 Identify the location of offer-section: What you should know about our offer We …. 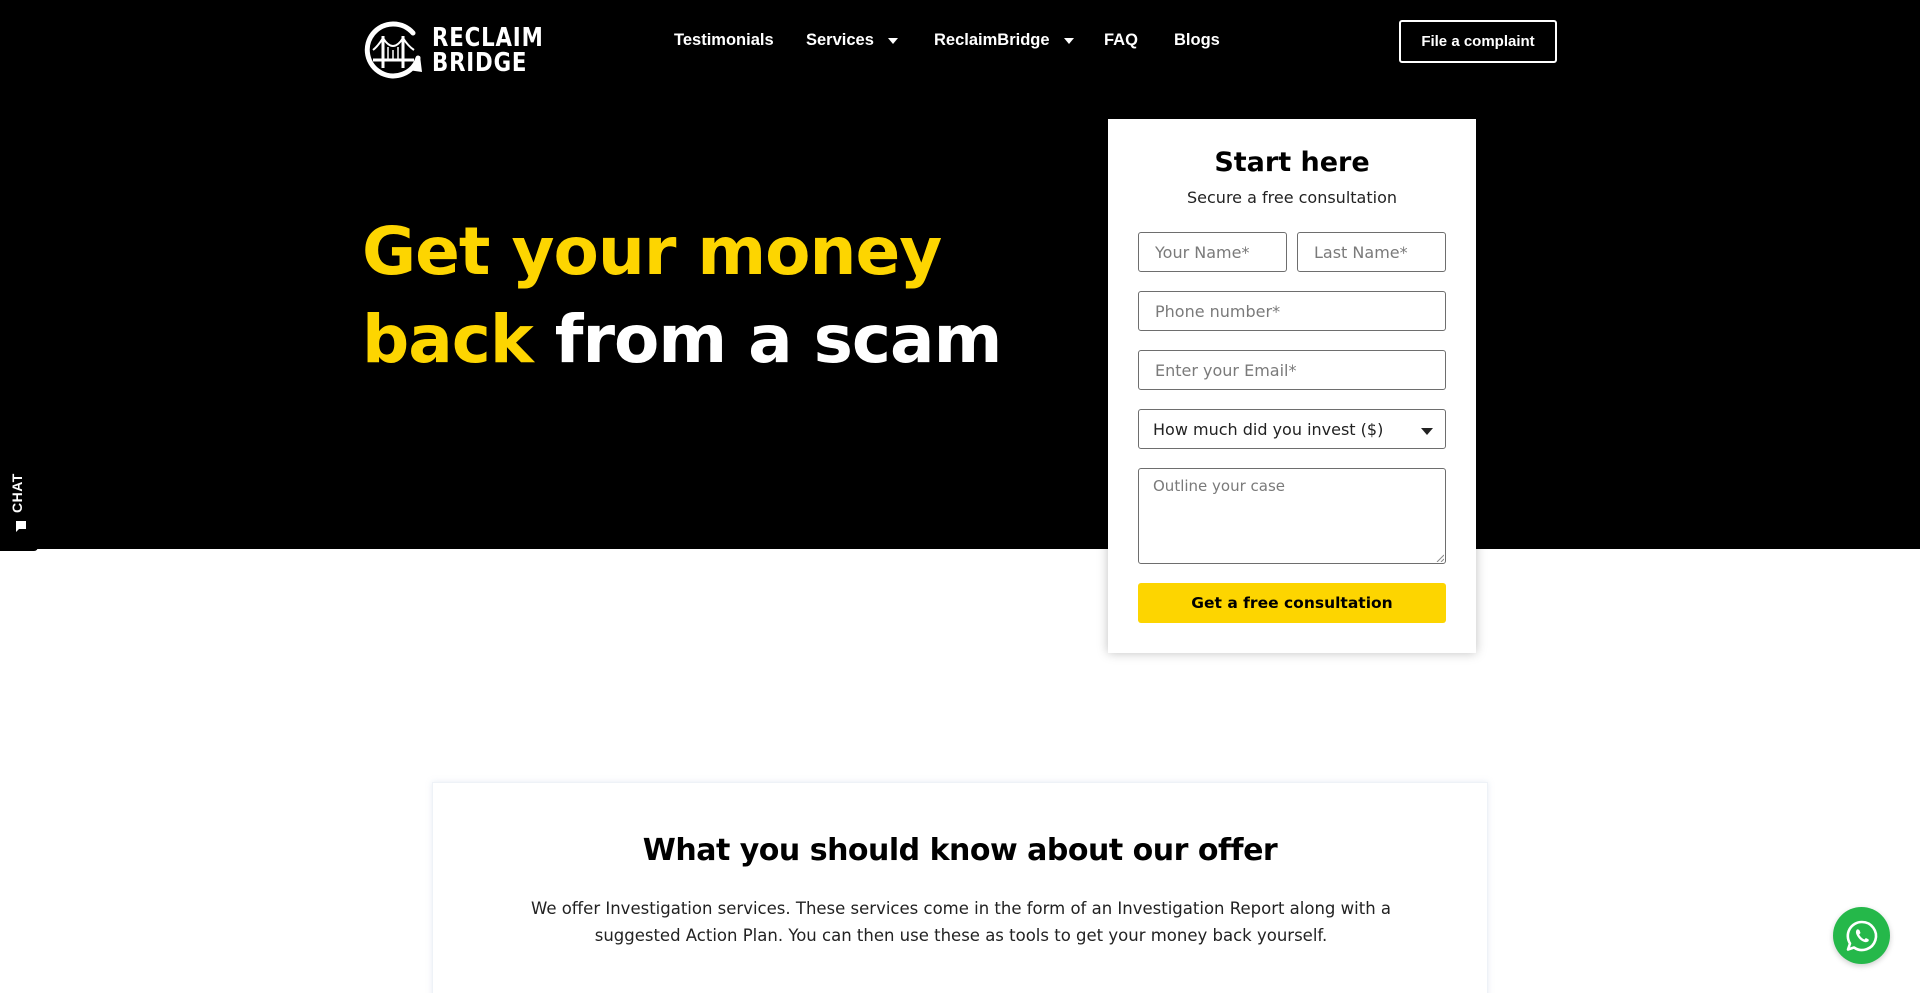
(960, 887).